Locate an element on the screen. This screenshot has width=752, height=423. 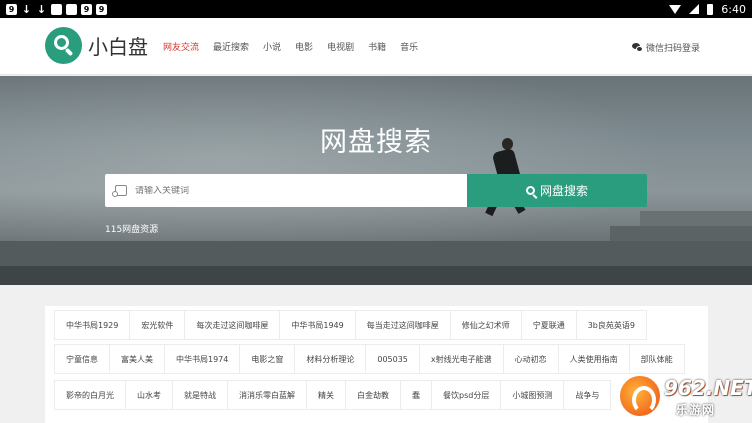
tag-item: 宁童信息 is located at coordinates (82, 359).